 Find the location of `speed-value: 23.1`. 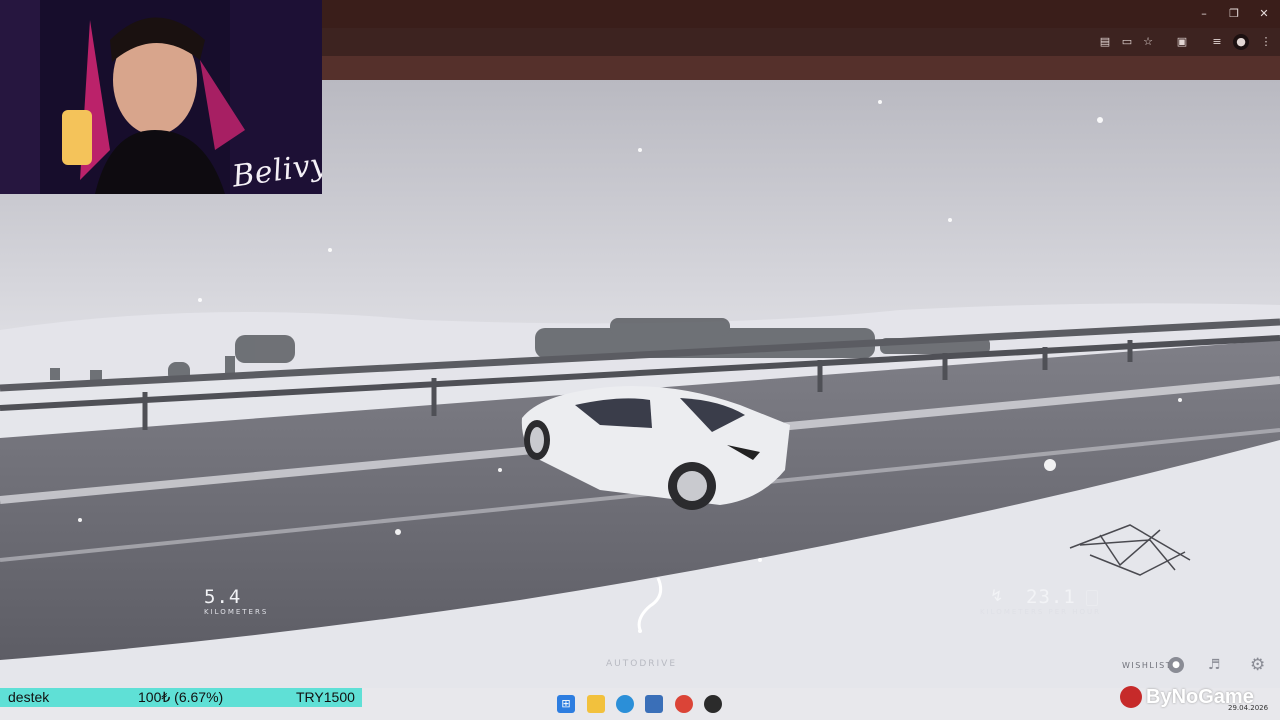

speed-value: 23.1 is located at coordinates (1051, 597).